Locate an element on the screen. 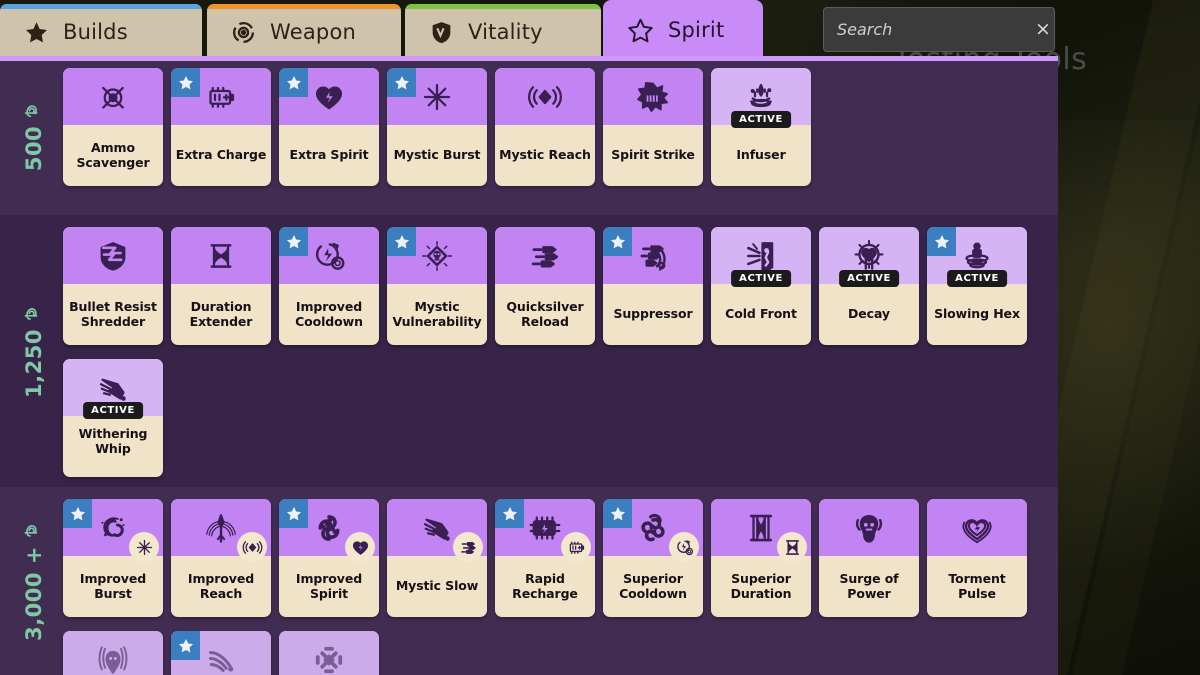 Image resolution: width=1200 pixels, height=675 pixels. rapid-recharge-icon is located at coordinates (545, 528).